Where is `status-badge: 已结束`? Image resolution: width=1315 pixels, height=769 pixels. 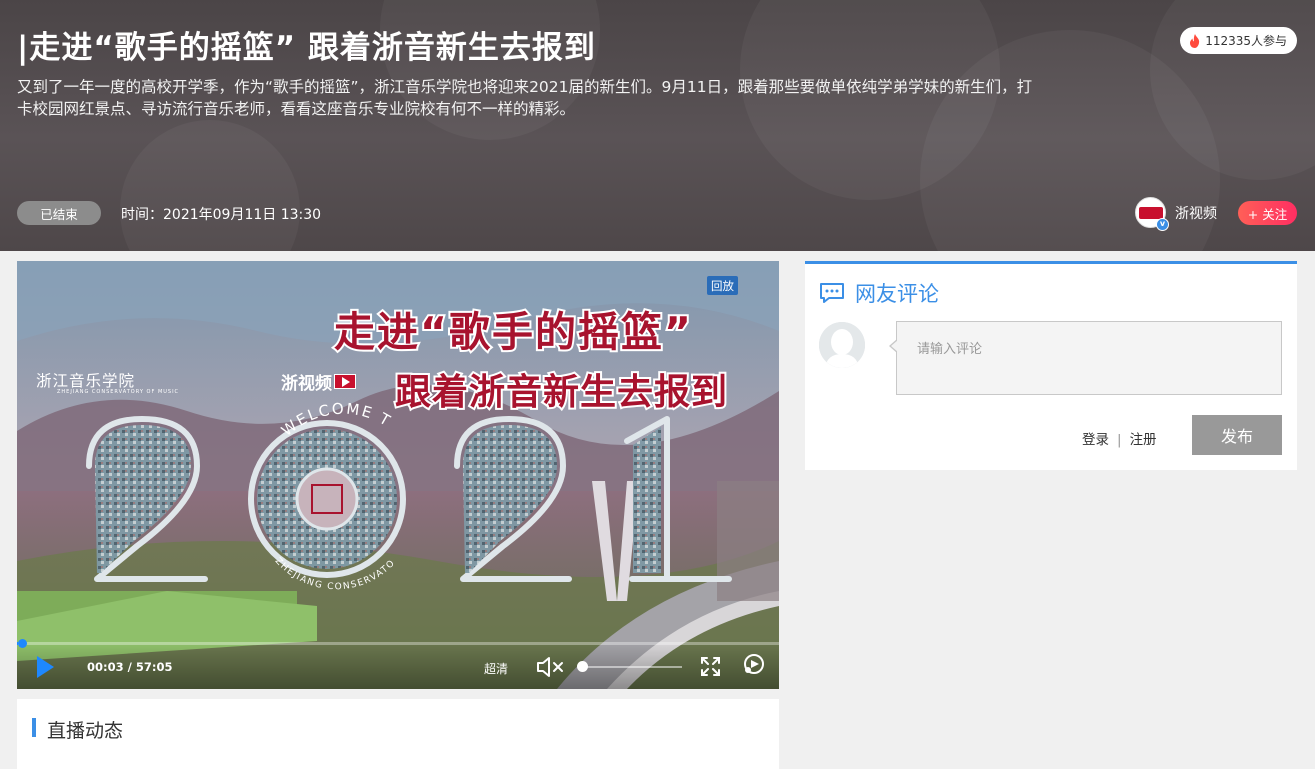
status-badge: 已结束 is located at coordinates (59, 213).